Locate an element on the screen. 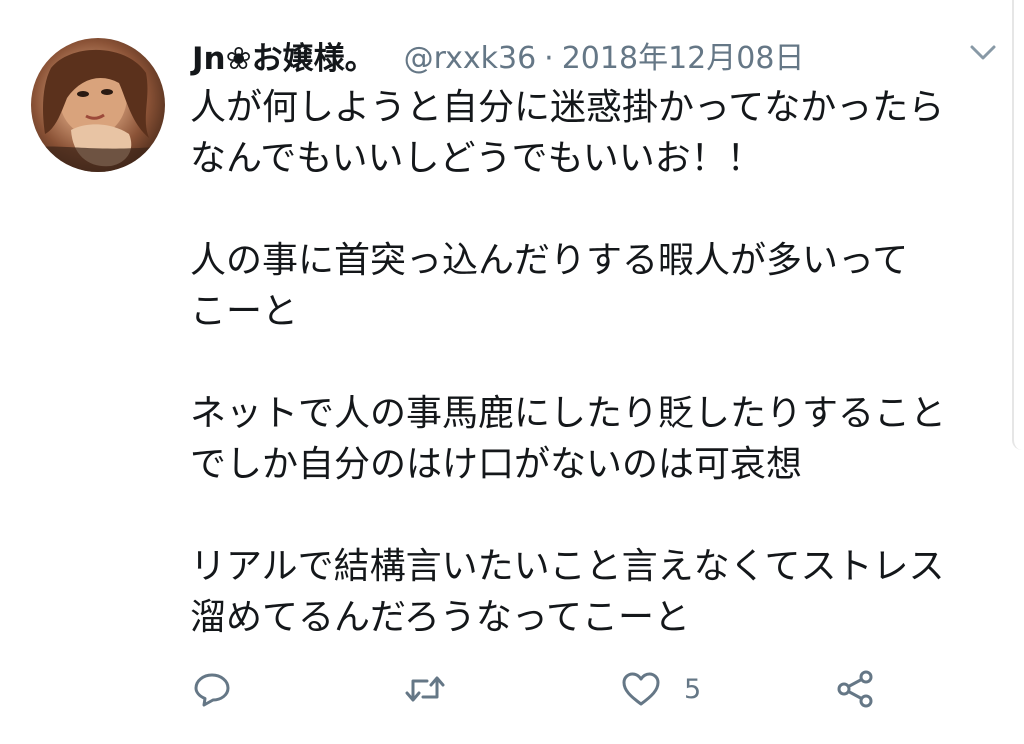 Image resolution: width=1024 pixels, height=744 pixels. reply-button is located at coordinates (212, 689).